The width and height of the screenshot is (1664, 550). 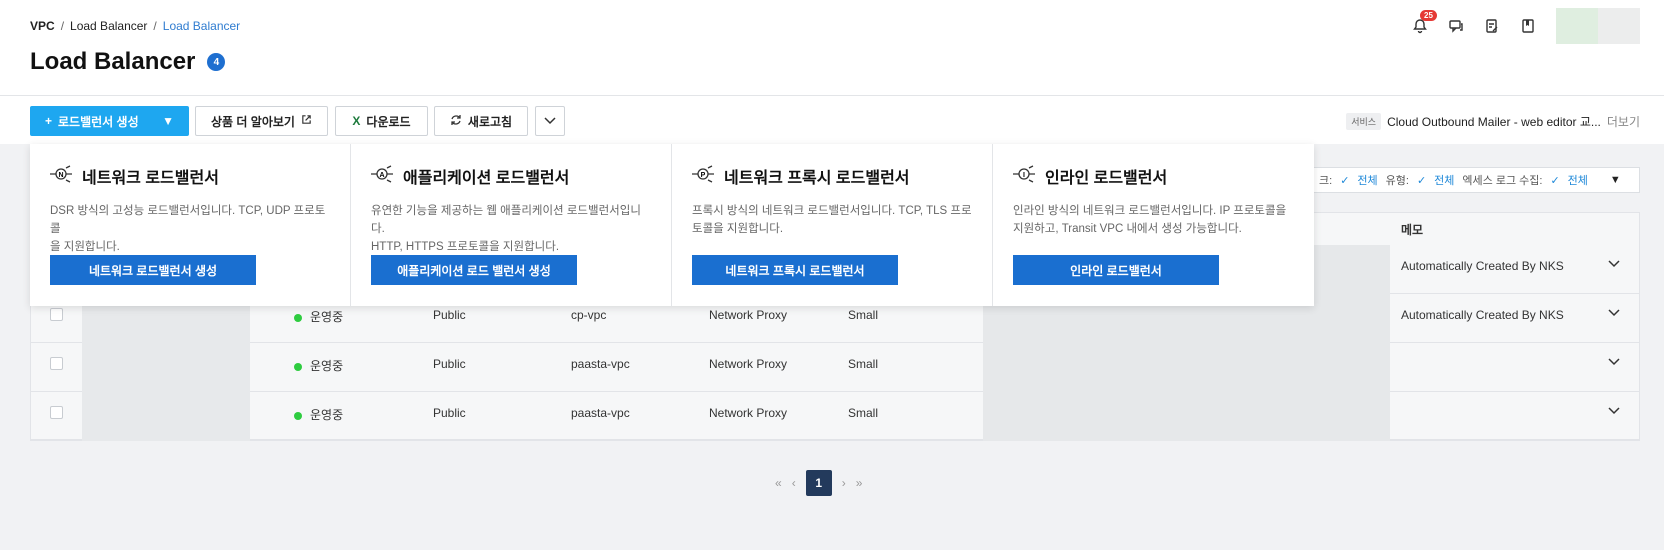 I want to click on prev-page-icon: ‹, so click(x=794, y=483).